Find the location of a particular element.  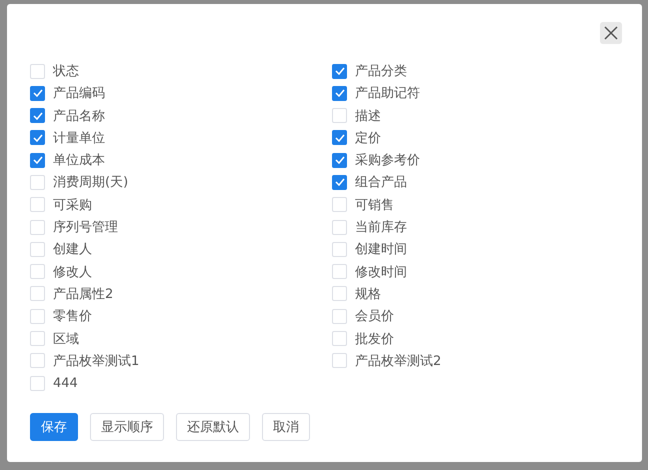

column-label: 区域 is located at coordinates (66, 339).